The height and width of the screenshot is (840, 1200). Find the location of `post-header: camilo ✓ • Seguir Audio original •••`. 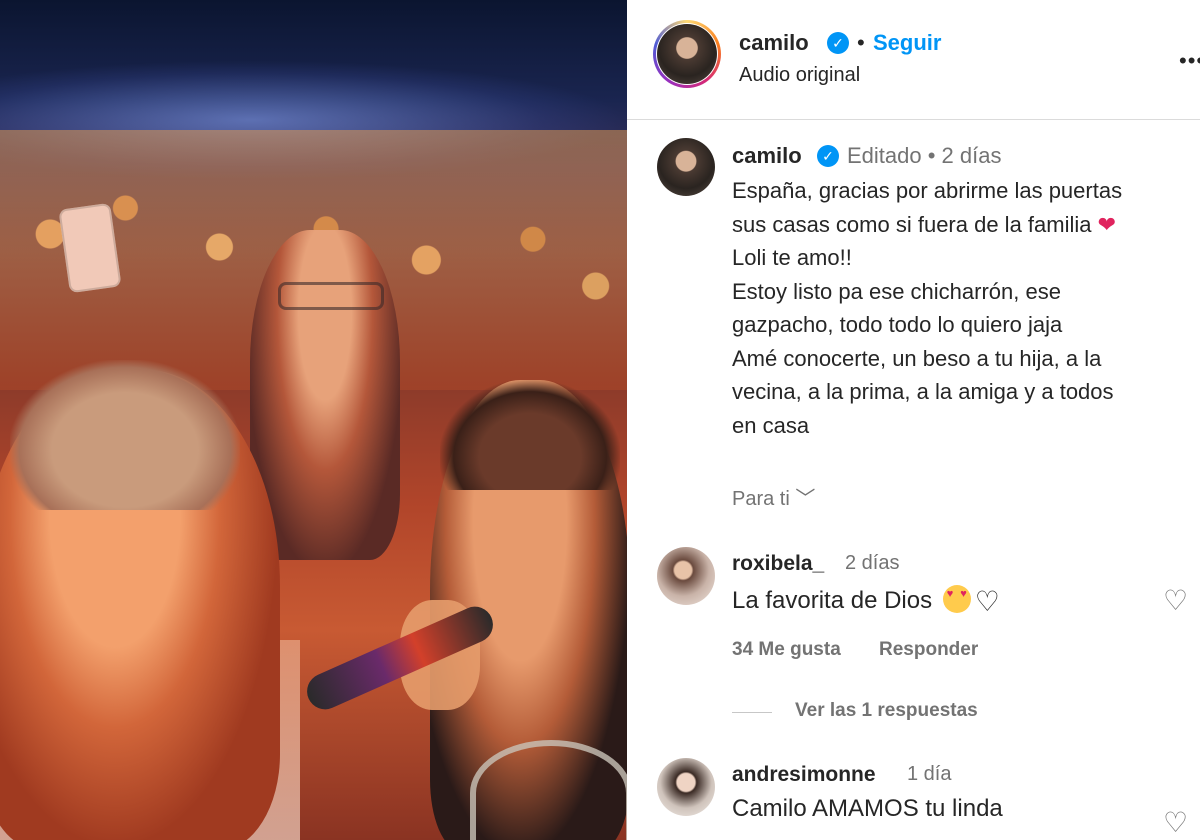

post-header: camilo ✓ • Seguir Audio original ••• is located at coordinates (913, 60).